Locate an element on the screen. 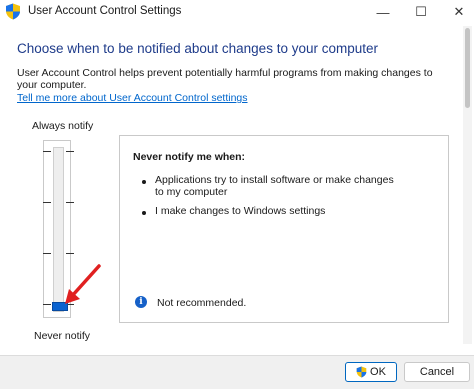  scrollbar-thumb is located at coordinates (467, 68).